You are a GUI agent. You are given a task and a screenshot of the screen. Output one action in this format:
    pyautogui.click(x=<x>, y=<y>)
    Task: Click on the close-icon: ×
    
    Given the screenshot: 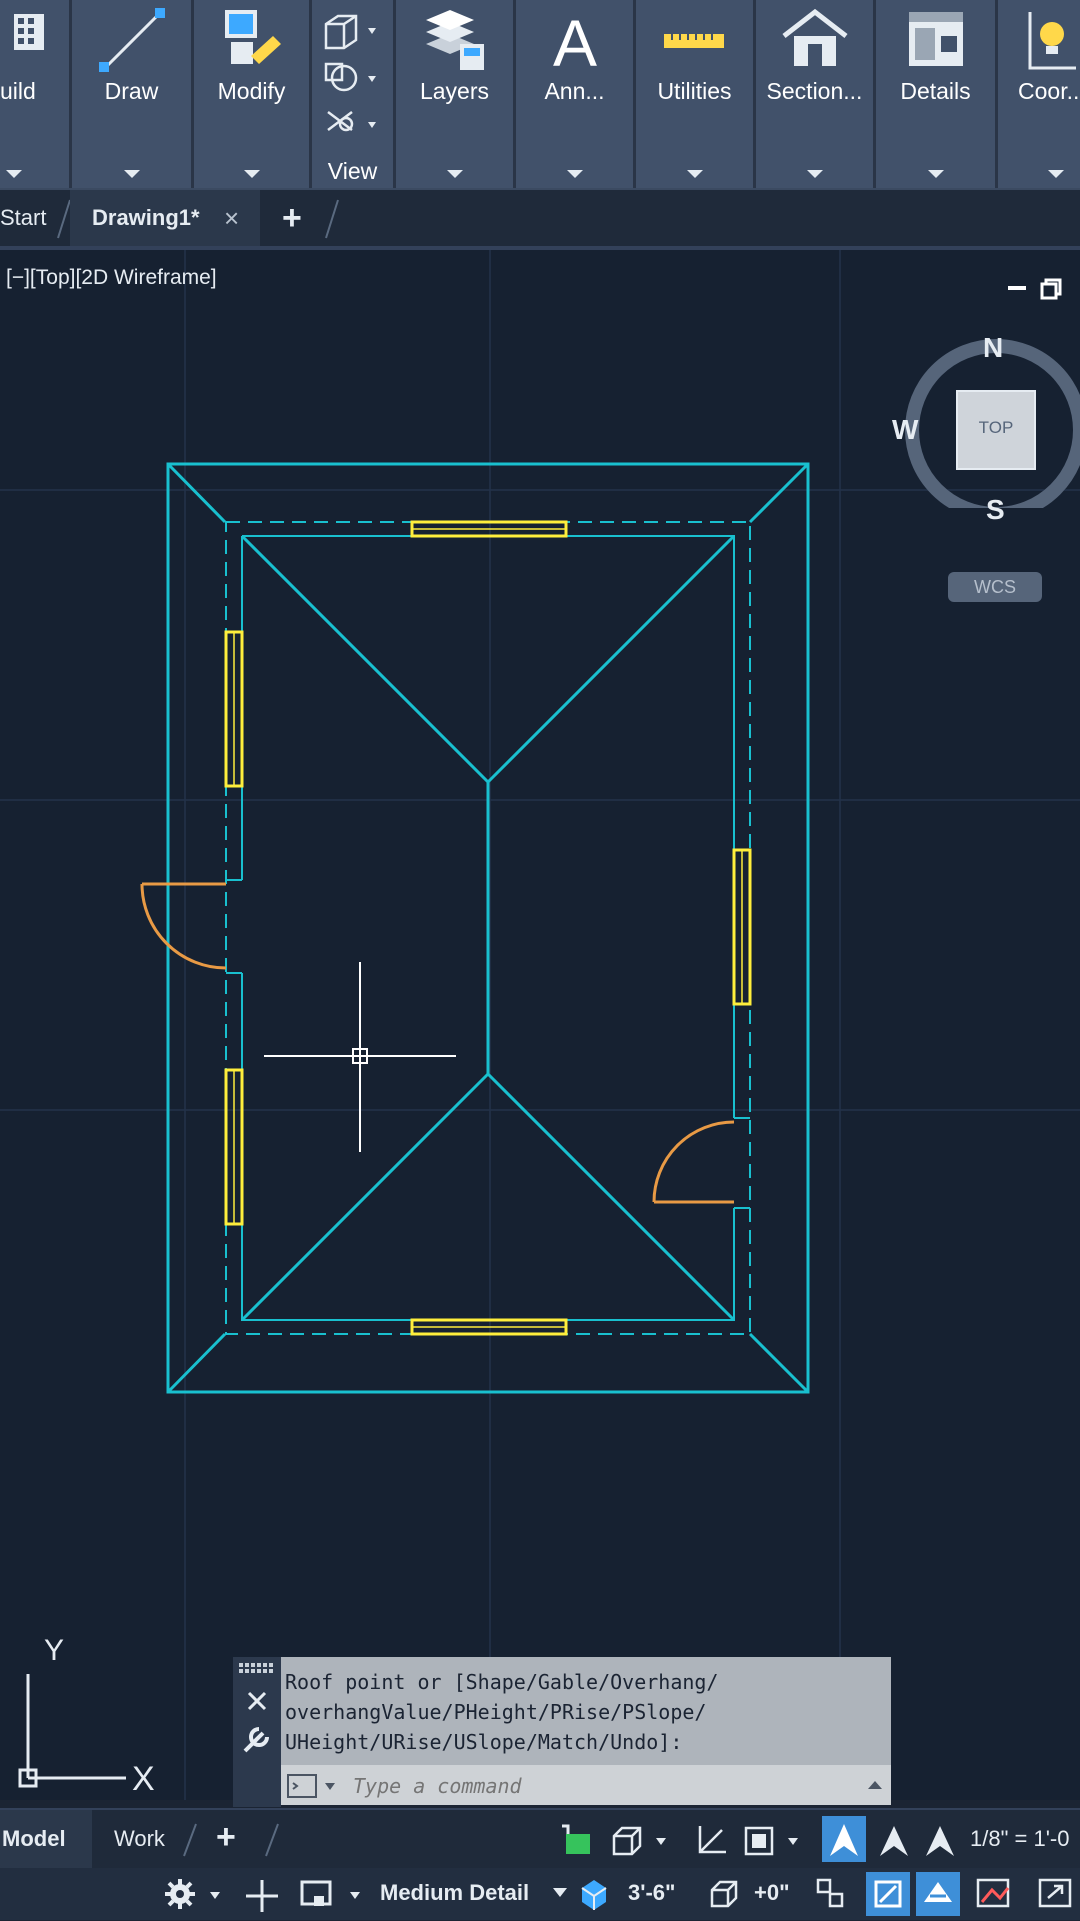 What is the action you would take?
    pyautogui.click(x=231, y=218)
    